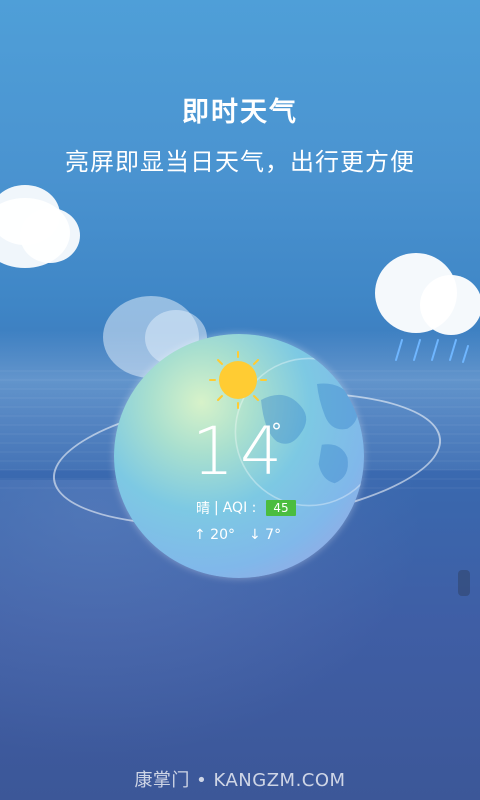 This screenshot has height=800, width=480. I want to click on aqi-badge: 45, so click(281, 508).